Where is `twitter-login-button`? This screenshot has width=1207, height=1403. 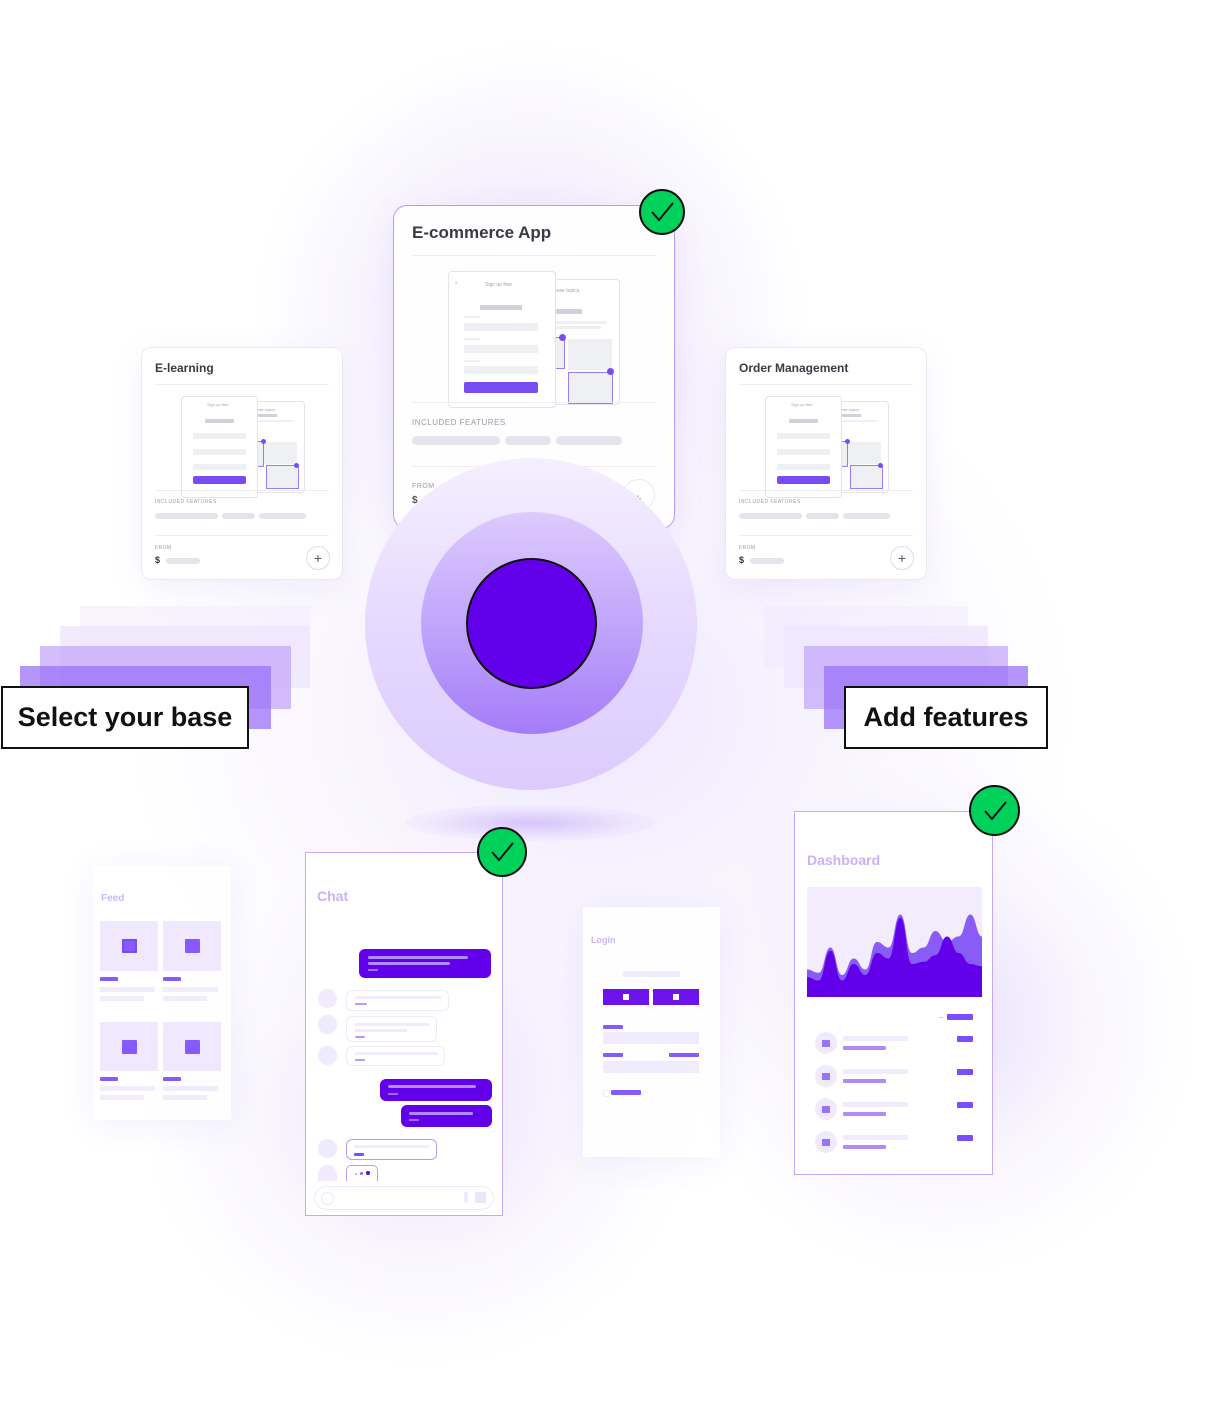
twitter-login-button is located at coordinates (676, 997).